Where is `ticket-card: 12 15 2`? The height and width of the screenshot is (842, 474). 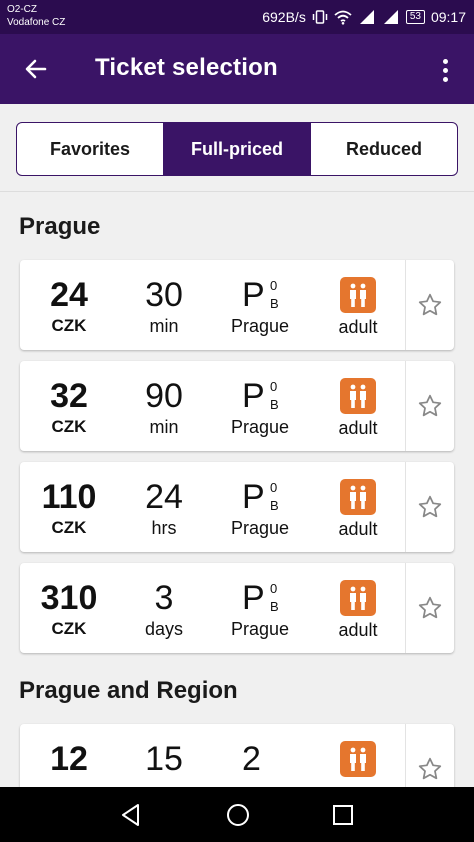
ticket-card: 12 15 2 is located at coordinates (237, 755).